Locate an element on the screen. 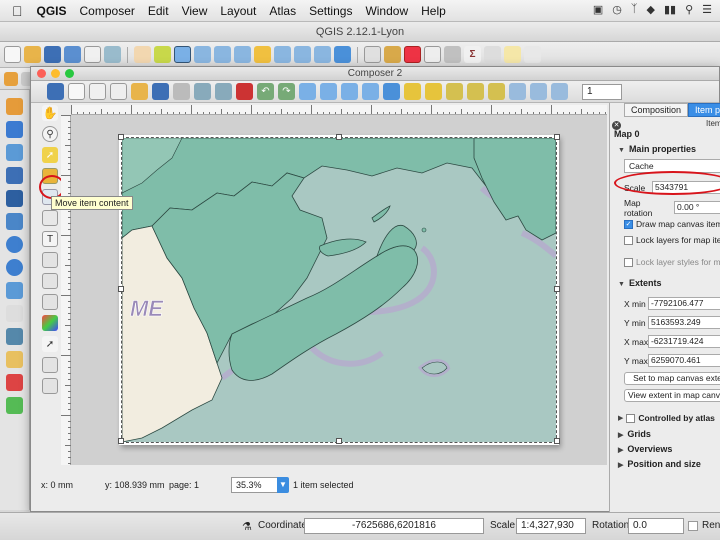  resize-handle-w is located at coordinates (121, 289).